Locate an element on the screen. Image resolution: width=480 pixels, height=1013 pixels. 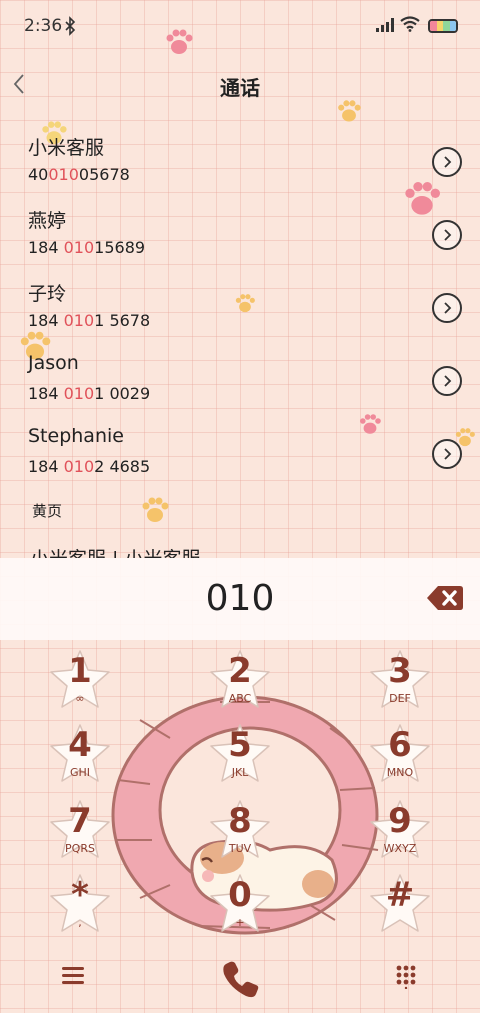
contact-name: 燕婷 is located at coordinates (47, 221).